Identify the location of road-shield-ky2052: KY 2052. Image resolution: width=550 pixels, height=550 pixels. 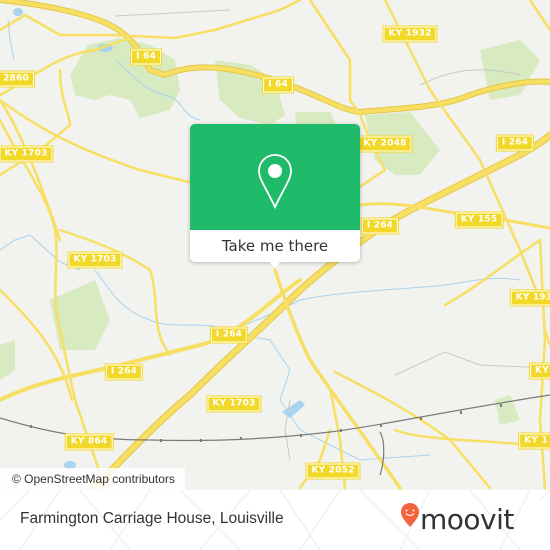
(333, 471).